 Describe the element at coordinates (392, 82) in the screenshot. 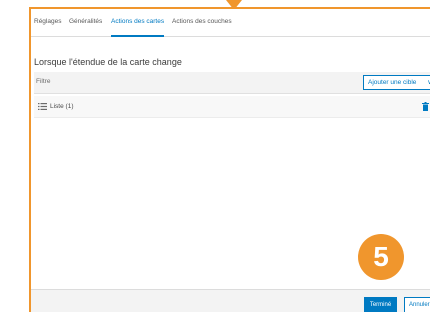

I see `add-target-label: Ajouter une cible` at that location.